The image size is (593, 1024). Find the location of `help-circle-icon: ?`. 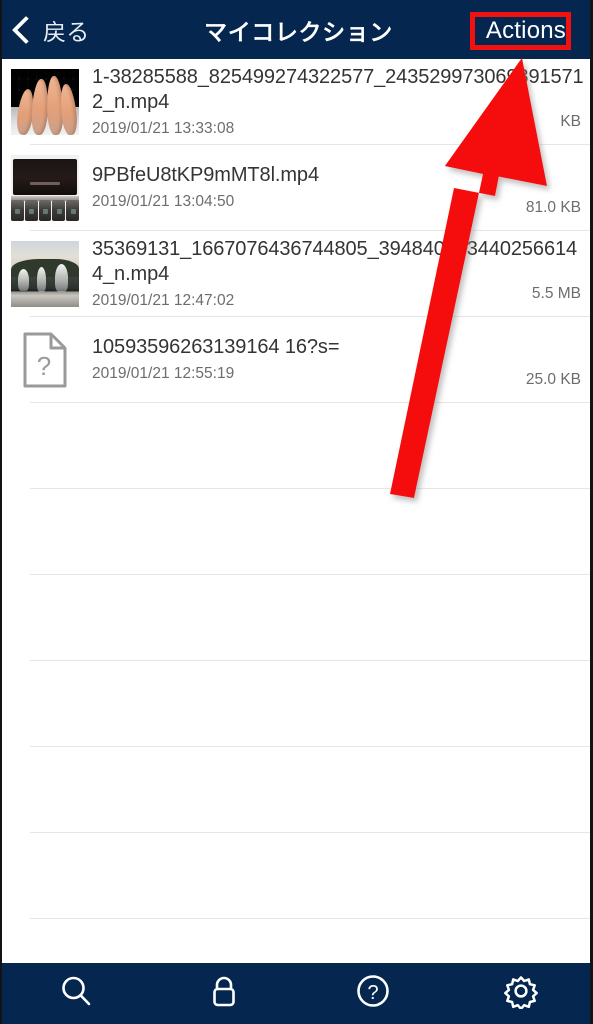

help-circle-icon: ? is located at coordinates (373, 993).